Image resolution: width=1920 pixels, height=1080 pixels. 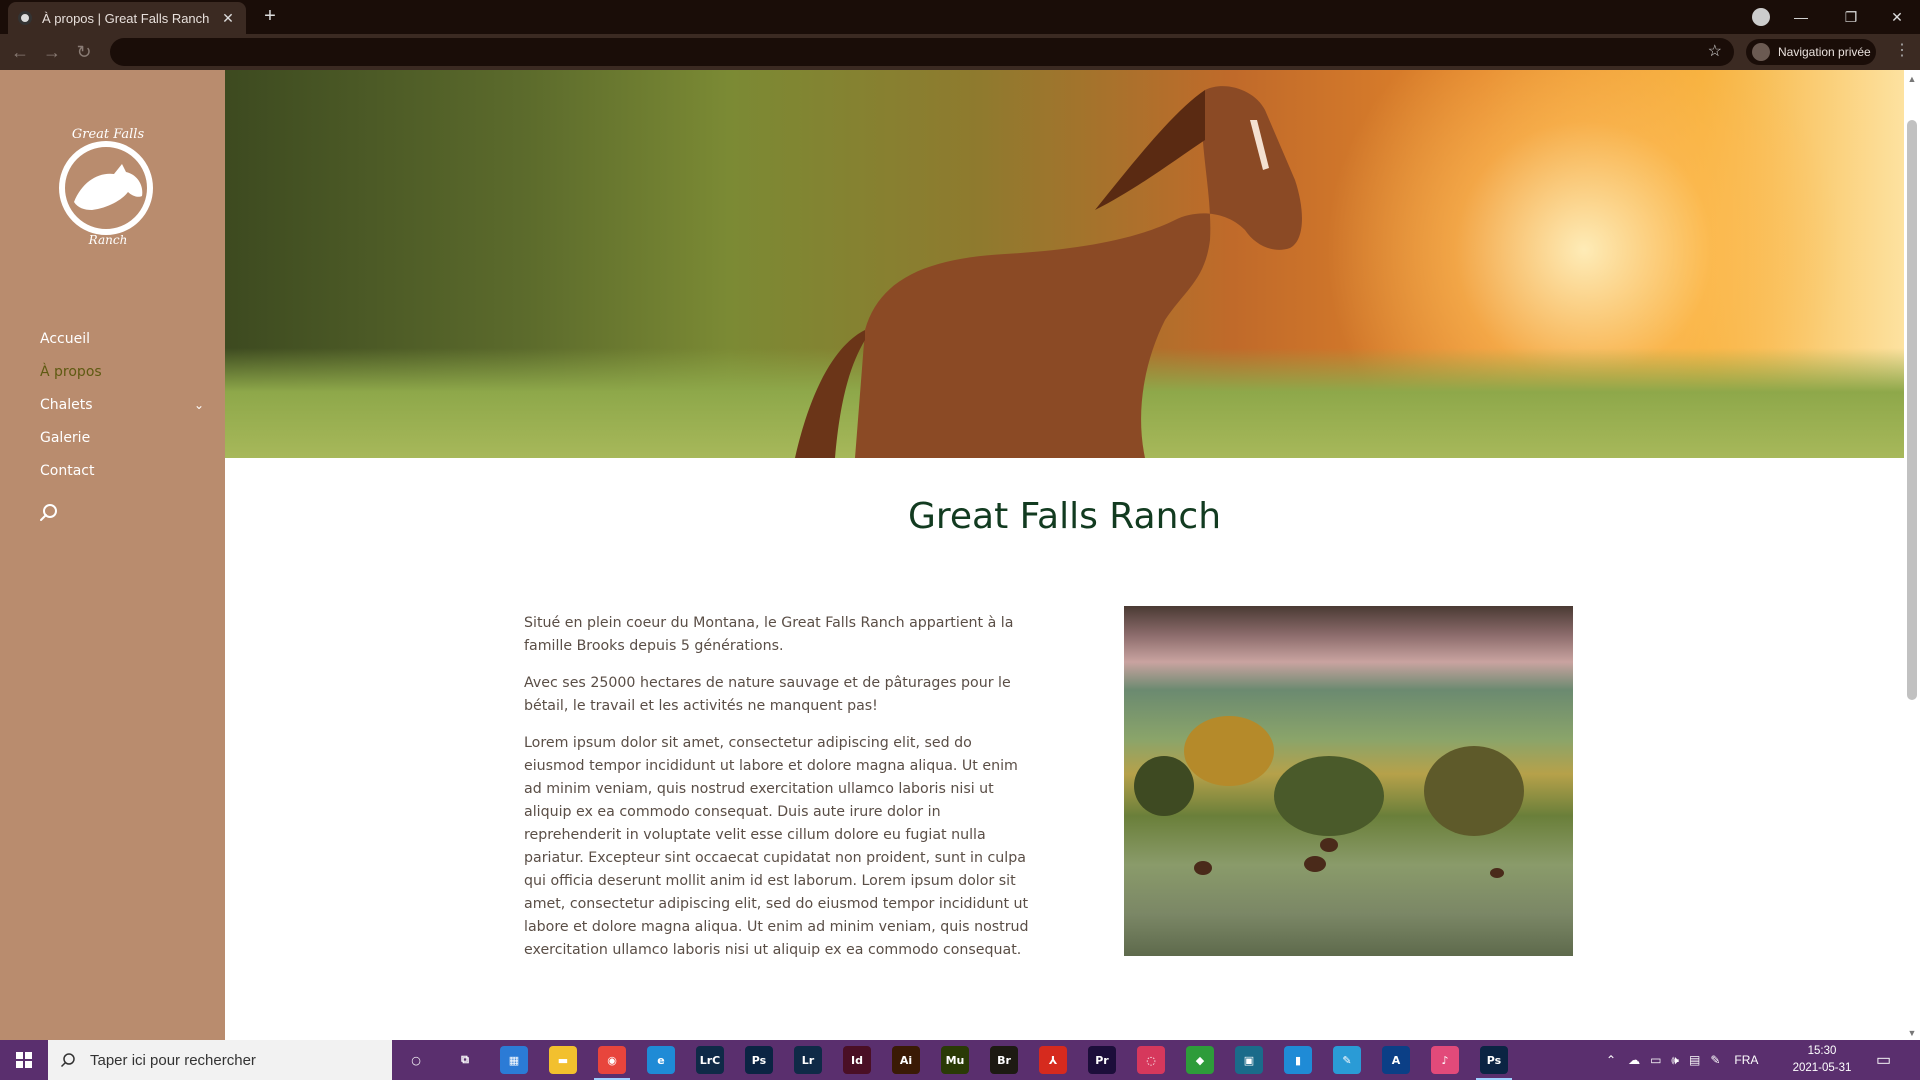 What do you see at coordinates (1347, 1060) in the screenshot?
I see `sketch-icon: ✎` at bounding box center [1347, 1060].